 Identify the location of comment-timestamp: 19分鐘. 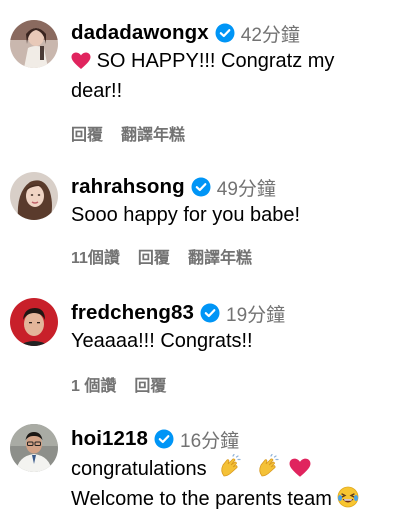
(256, 315).